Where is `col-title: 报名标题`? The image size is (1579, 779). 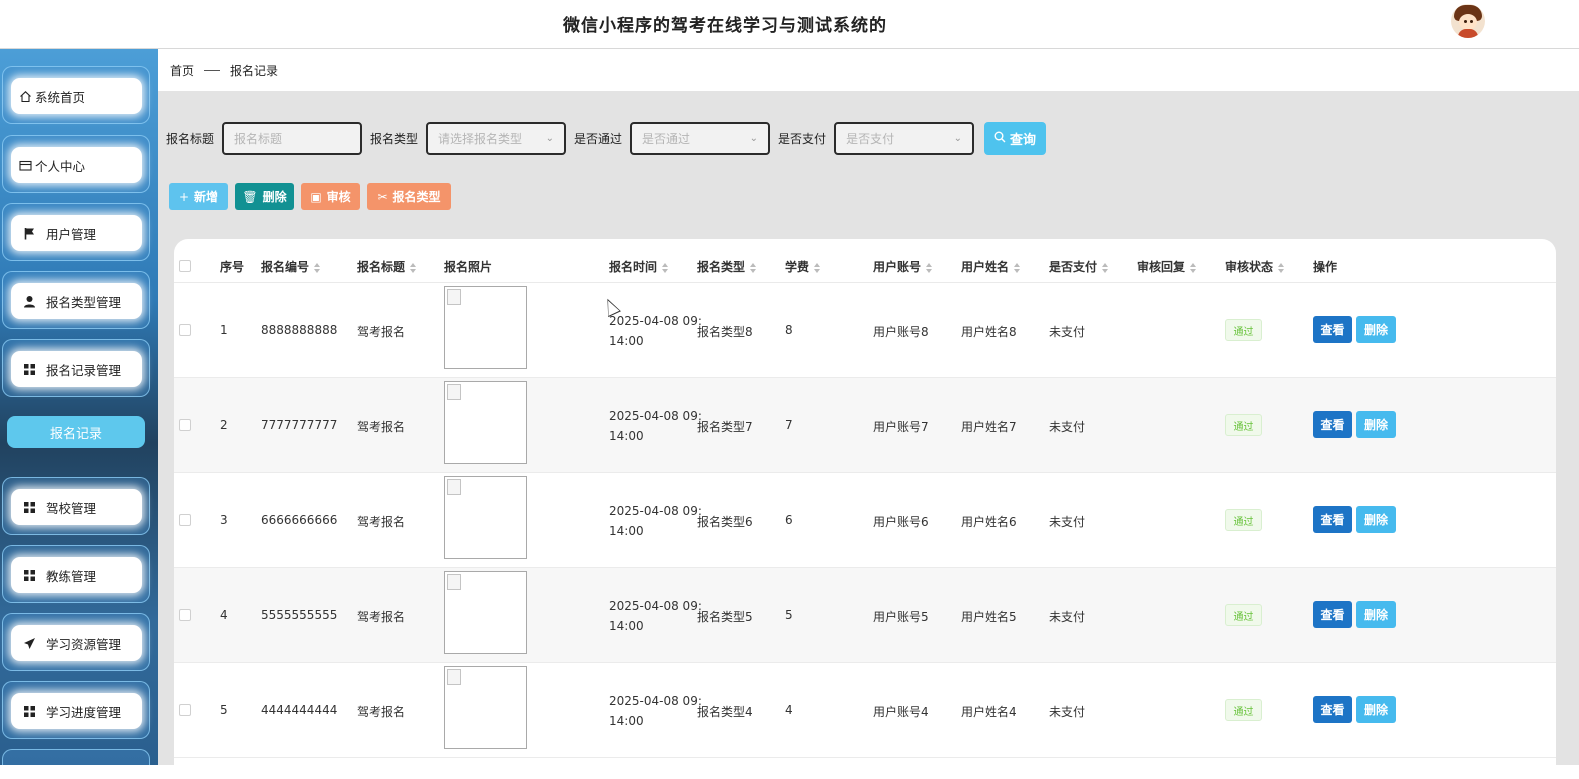 col-title: 报名标题 is located at coordinates (387, 266).